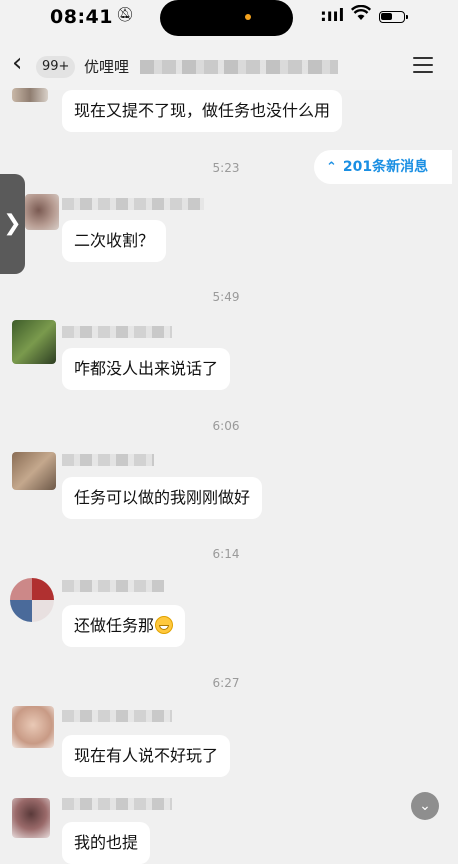 The width and height of the screenshot is (458, 864). What do you see at coordinates (226, 168) in the screenshot?
I see `timestamp: 5:23` at bounding box center [226, 168].